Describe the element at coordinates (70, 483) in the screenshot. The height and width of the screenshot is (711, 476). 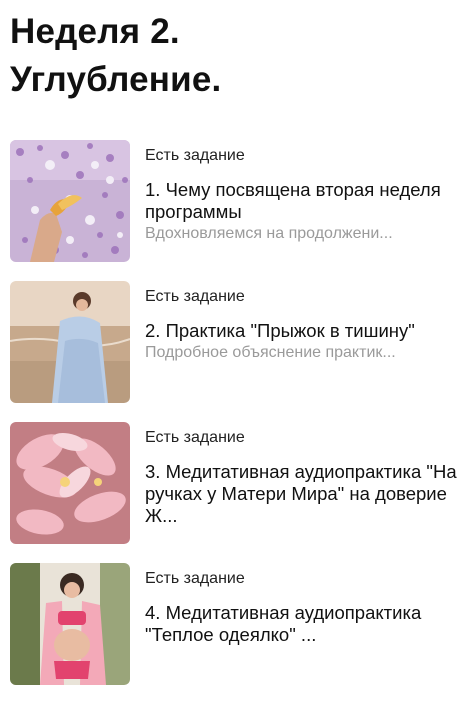
I see `pink-plumeria-image` at that location.